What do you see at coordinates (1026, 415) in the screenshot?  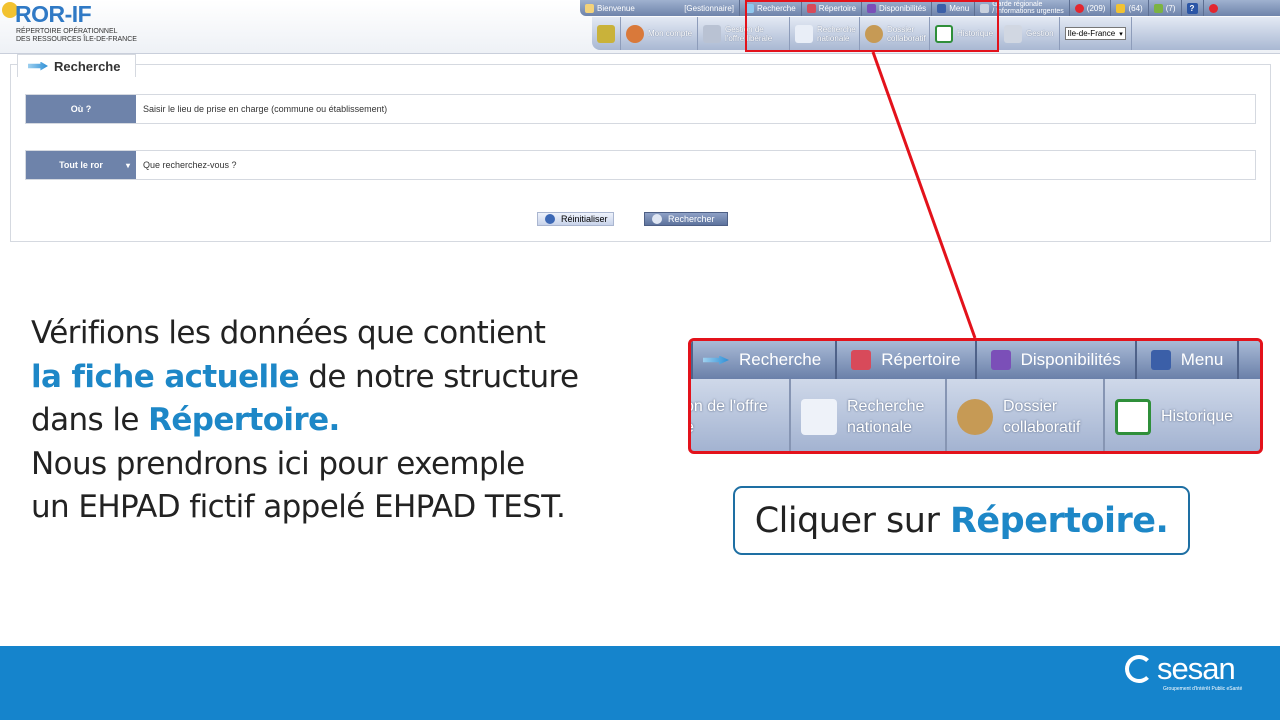 I see `zoom-dossier-collaboratif: Dossier collaboratif` at bounding box center [1026, 415].